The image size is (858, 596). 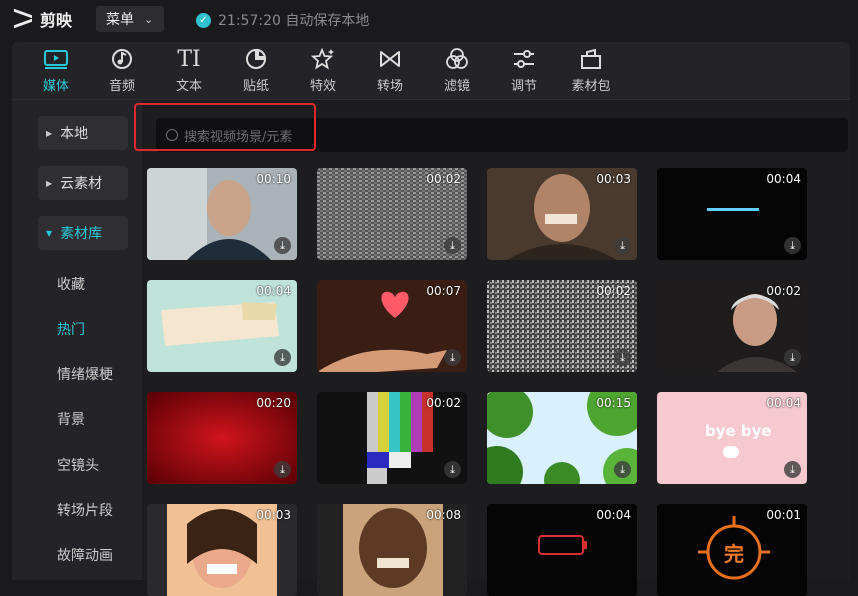 I want to click on wan-text: 完, so click(x=734, y=554).